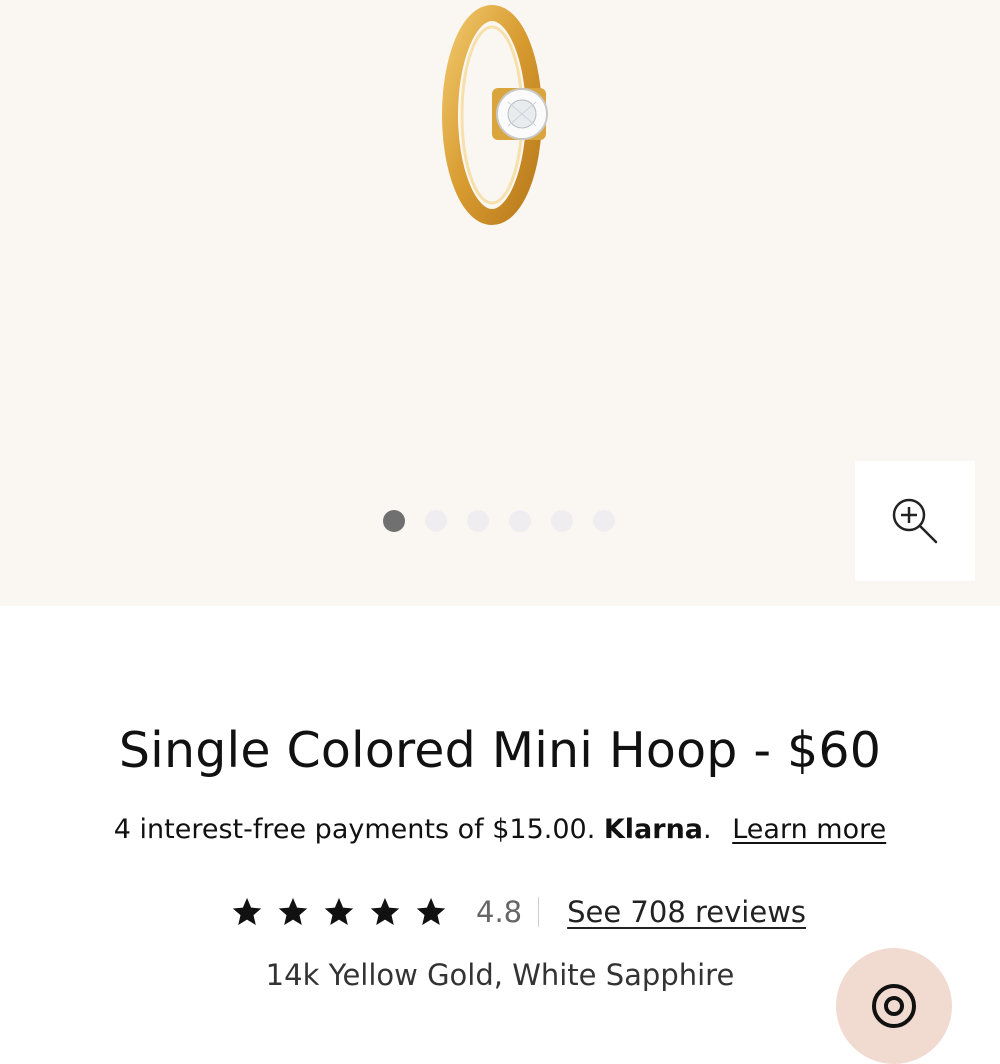 This screenshot has height=1064, width=1000. I want to click on rating-score: 4.8, so click(499, 912).